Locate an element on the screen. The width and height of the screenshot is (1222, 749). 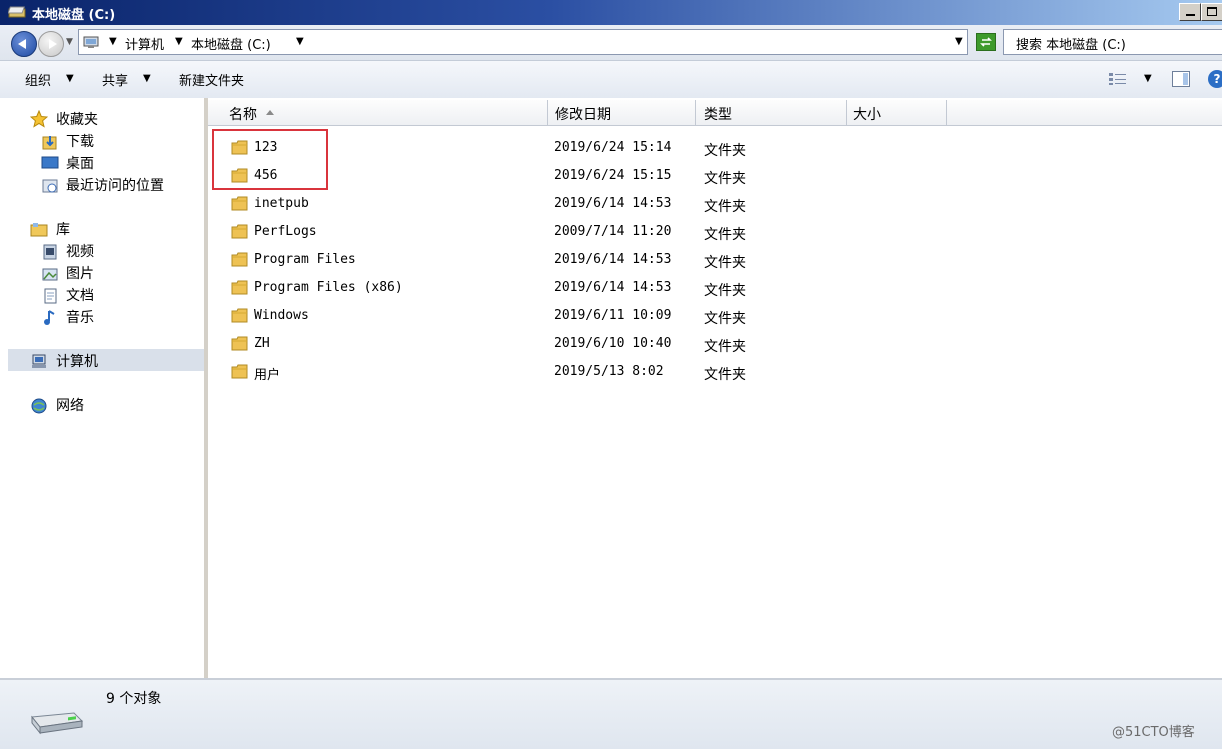
view-dropdown-icon: ▼ is located at coordinates (1148, 78).